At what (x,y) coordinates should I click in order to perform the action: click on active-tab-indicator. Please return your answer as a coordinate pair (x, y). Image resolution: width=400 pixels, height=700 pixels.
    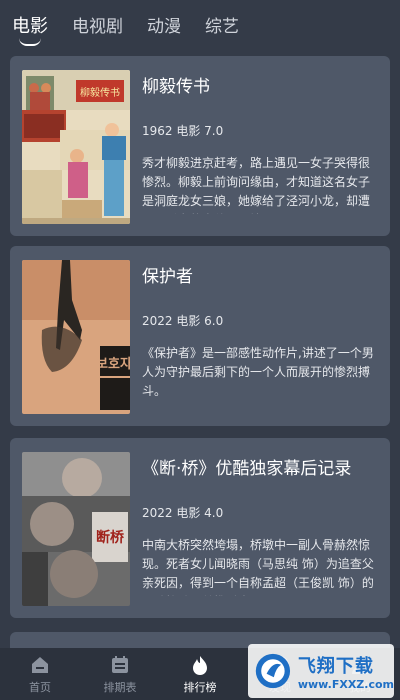
    Looking at the image, I should click on (30, 42).